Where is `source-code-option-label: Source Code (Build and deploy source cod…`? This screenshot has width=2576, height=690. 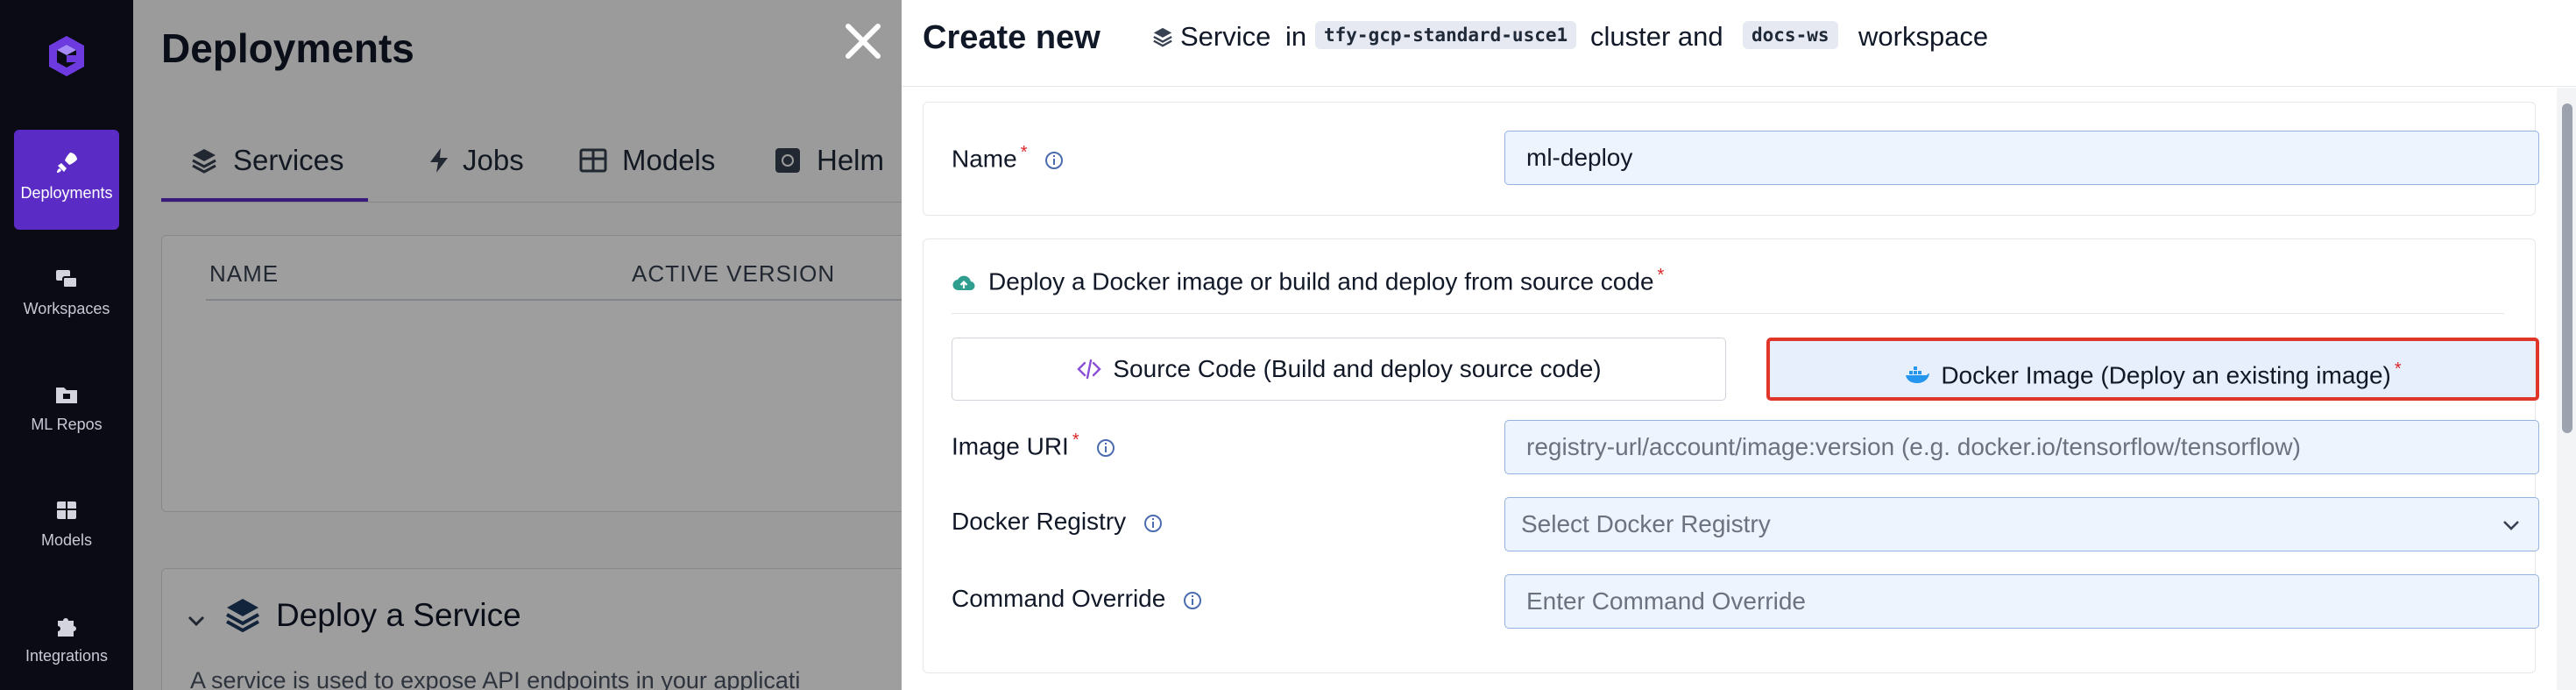 source-code-option-label: Source Code (Build and deploy source cod… is located at coordinates (1357, 369).